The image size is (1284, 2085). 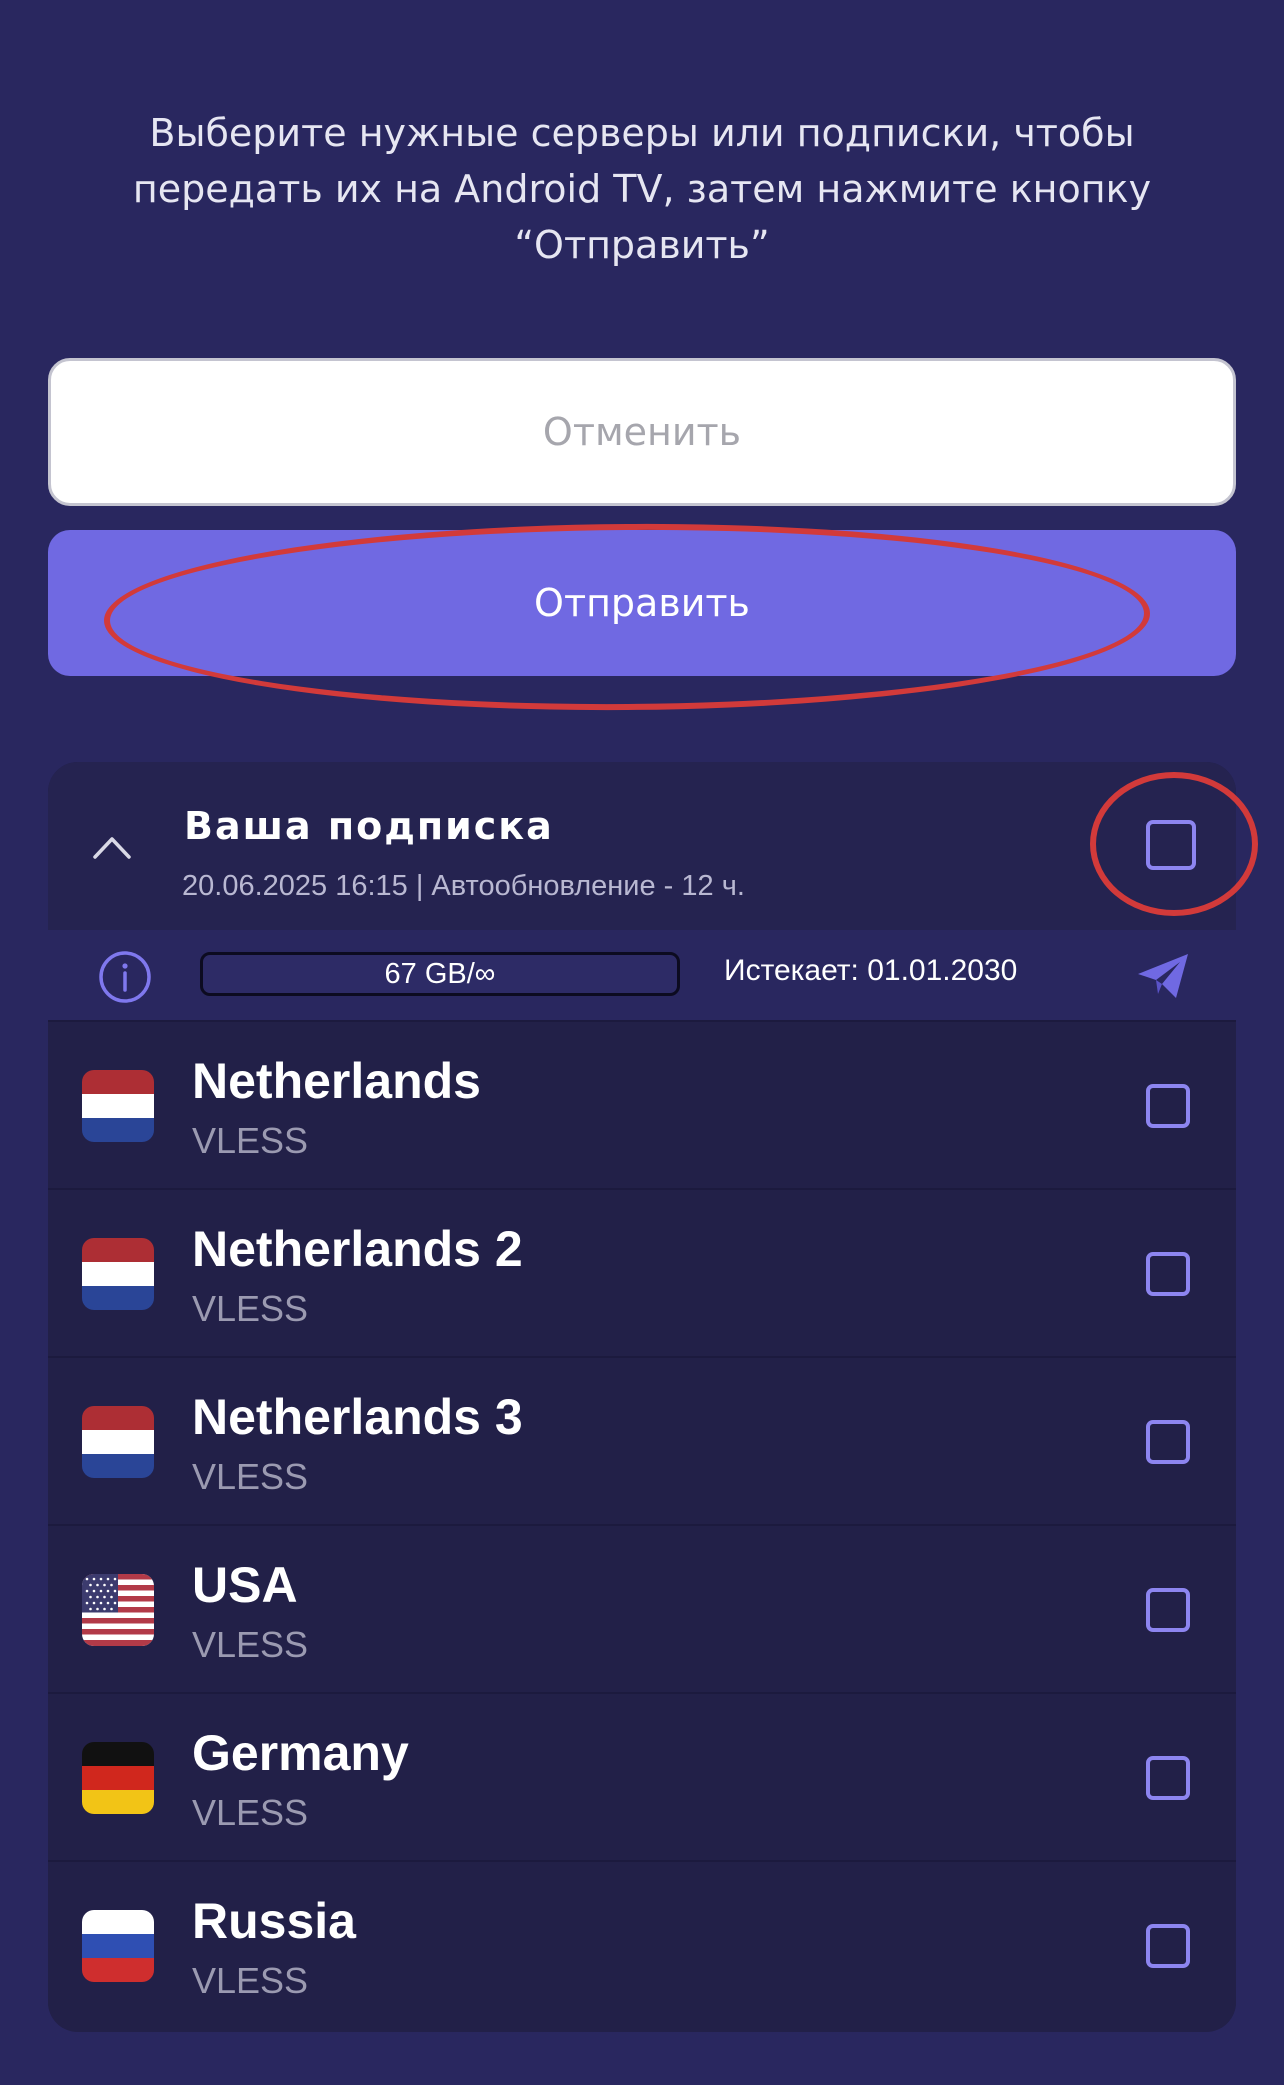 I want to click on info-icon, so click(x=125, y=977).